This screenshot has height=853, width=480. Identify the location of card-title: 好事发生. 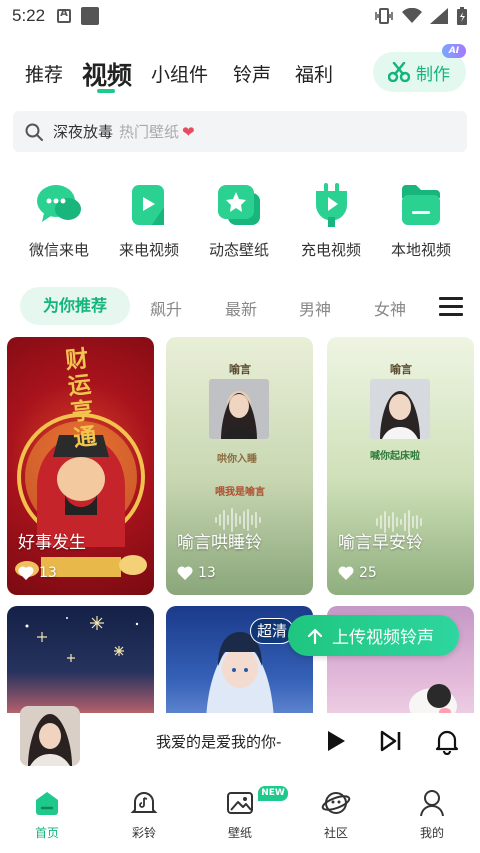
(52, 543).